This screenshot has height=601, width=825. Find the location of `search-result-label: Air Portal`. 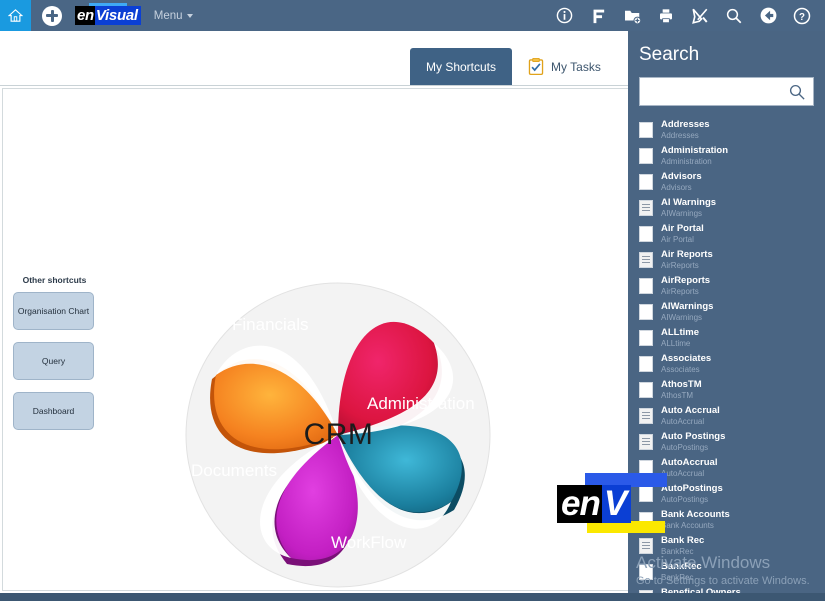

search-result-label: Air Portal is located at coordinates (682, 229).